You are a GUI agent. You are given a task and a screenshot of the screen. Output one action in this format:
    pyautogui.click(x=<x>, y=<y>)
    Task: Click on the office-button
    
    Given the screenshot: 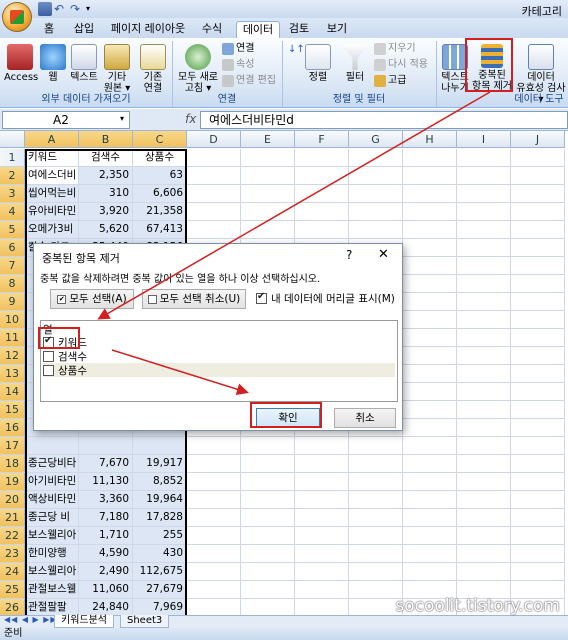 What is the action you would take?
    pyautogui.click(x=17, y=17)
    